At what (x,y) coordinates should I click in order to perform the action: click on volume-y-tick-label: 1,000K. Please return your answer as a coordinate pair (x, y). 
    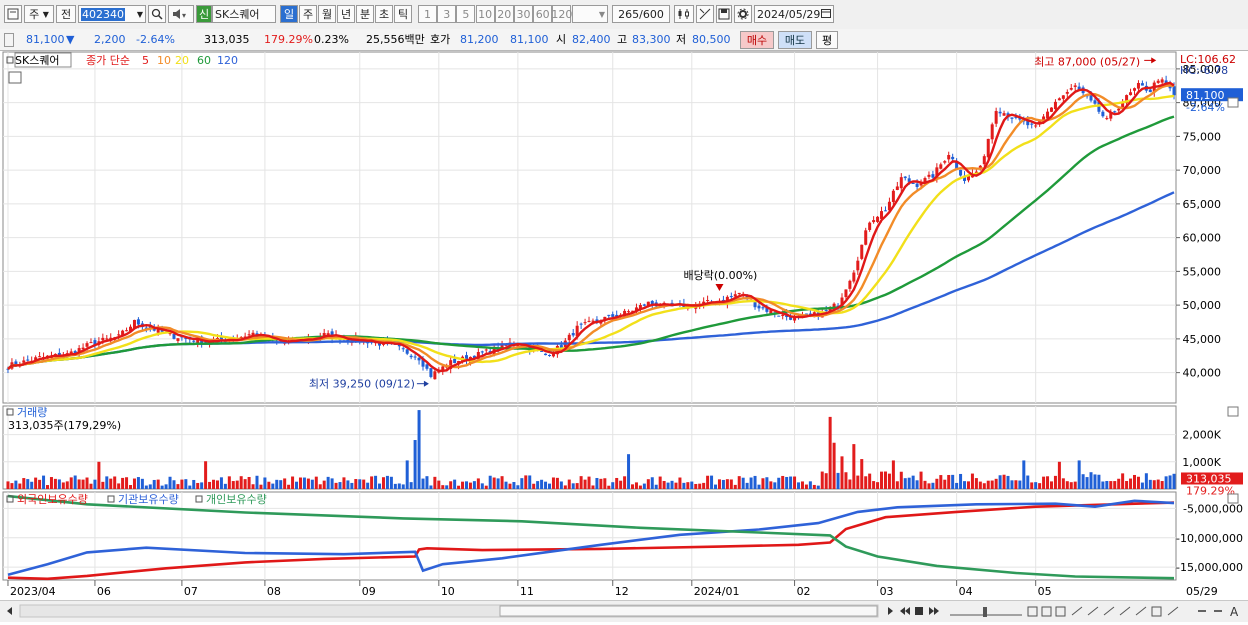
    Looking at the image, I should click on (1201, 462).